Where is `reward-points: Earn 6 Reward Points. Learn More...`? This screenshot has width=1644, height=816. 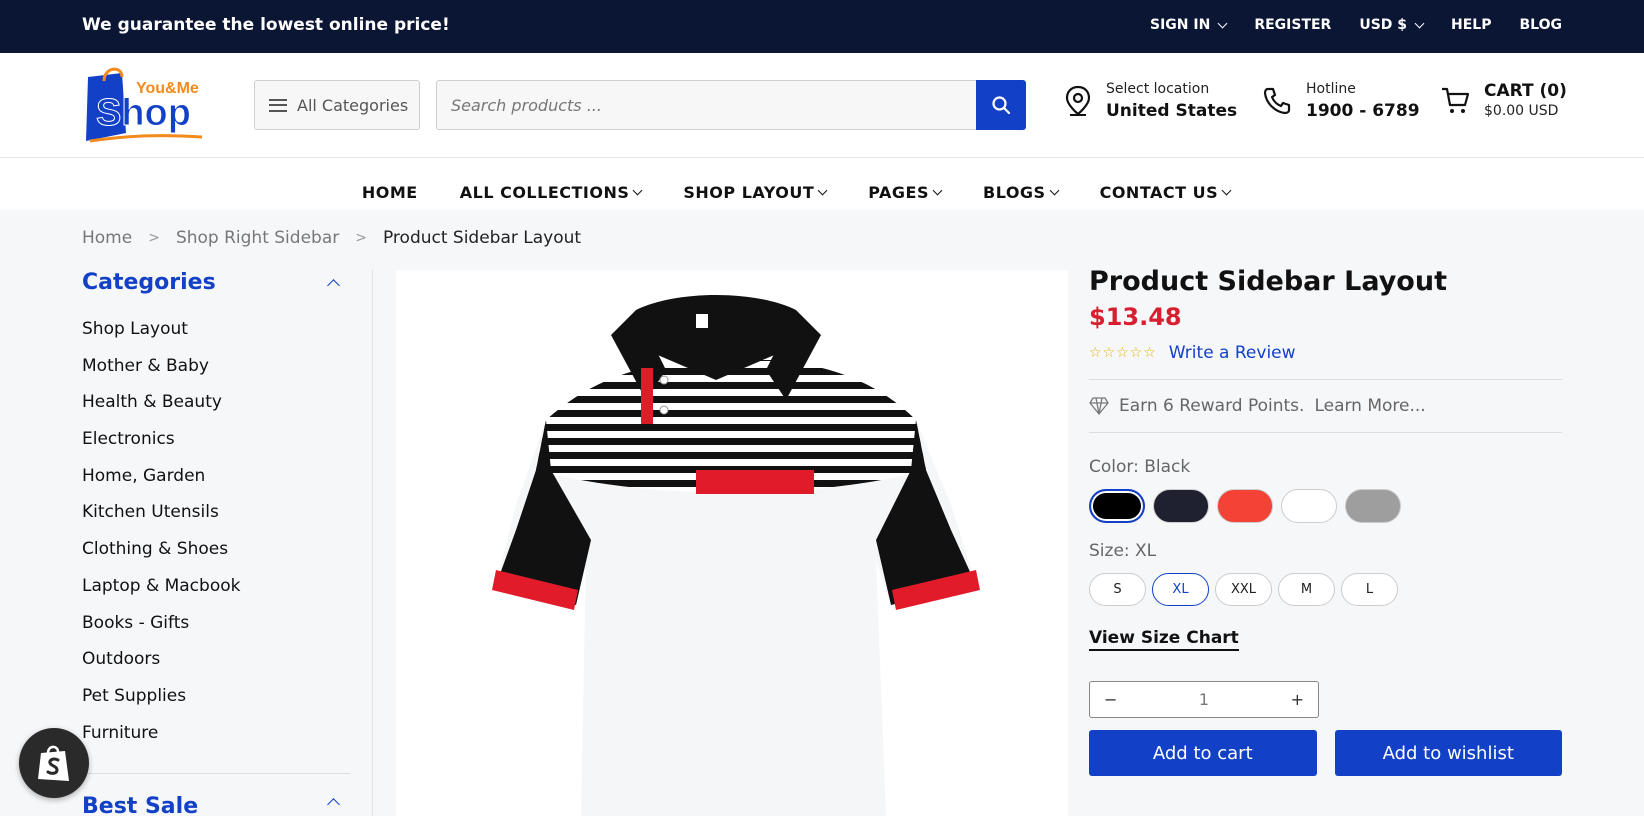 reward-points: Earn 6 Reward Points. Learn More... is located at coordinates (1325, 406).